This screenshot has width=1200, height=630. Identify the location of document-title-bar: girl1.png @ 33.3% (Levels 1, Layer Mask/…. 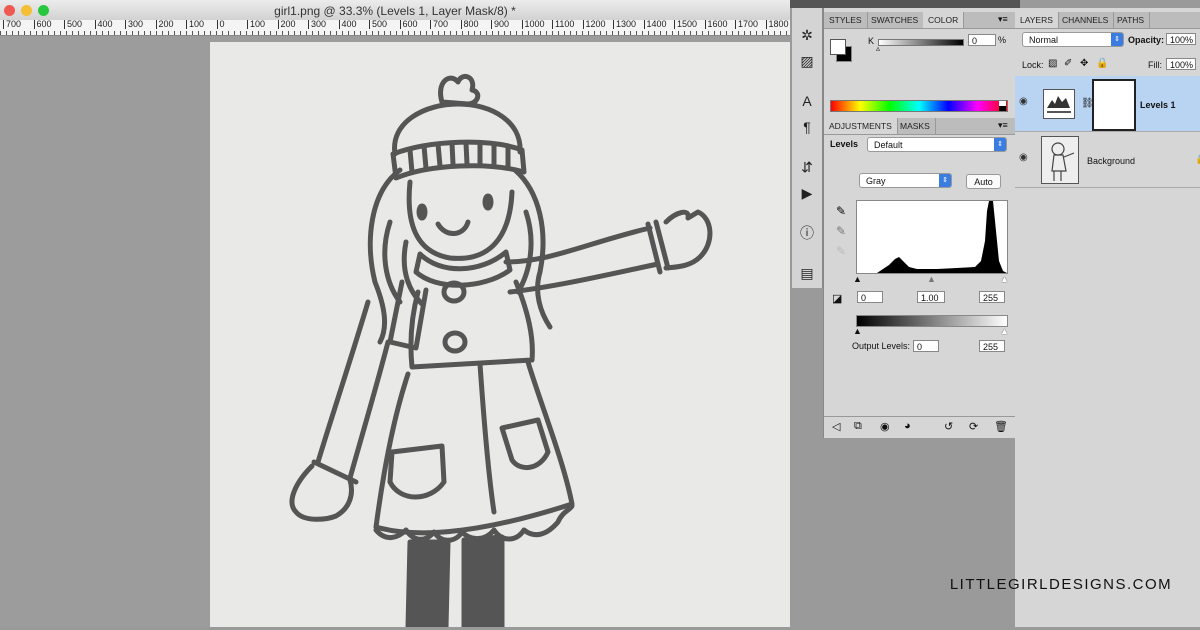
(395, 10).